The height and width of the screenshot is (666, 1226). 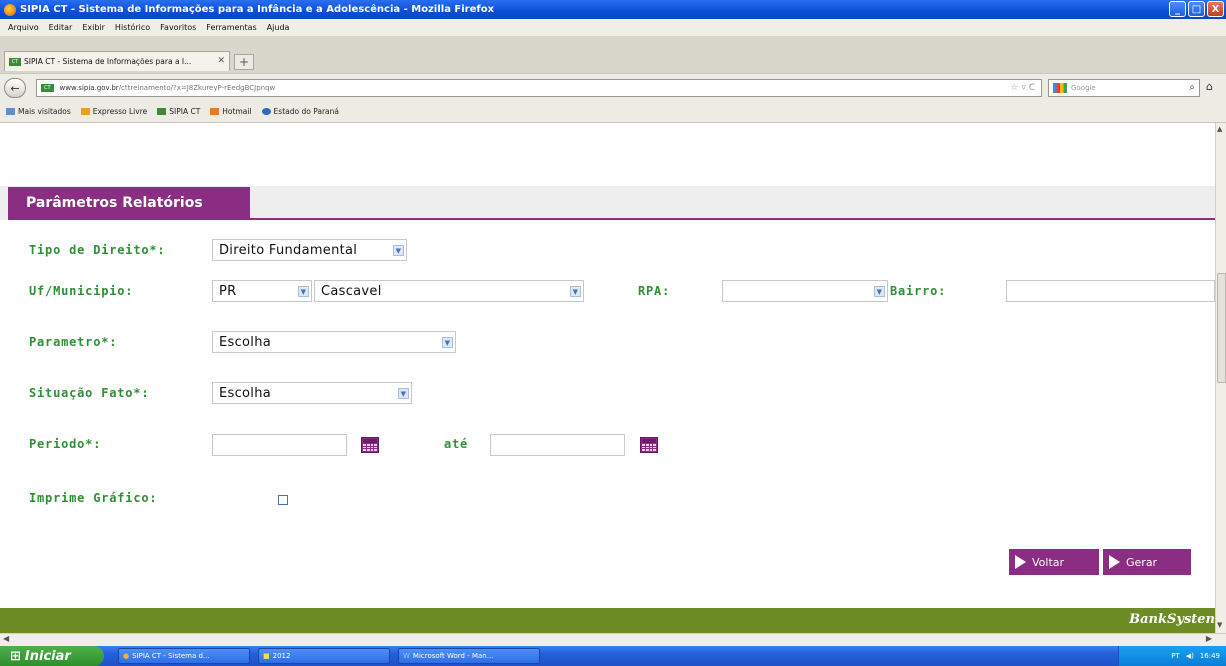 I want to click on taskbar-item-folder: ■ 2012, so click(x=324, y=656).